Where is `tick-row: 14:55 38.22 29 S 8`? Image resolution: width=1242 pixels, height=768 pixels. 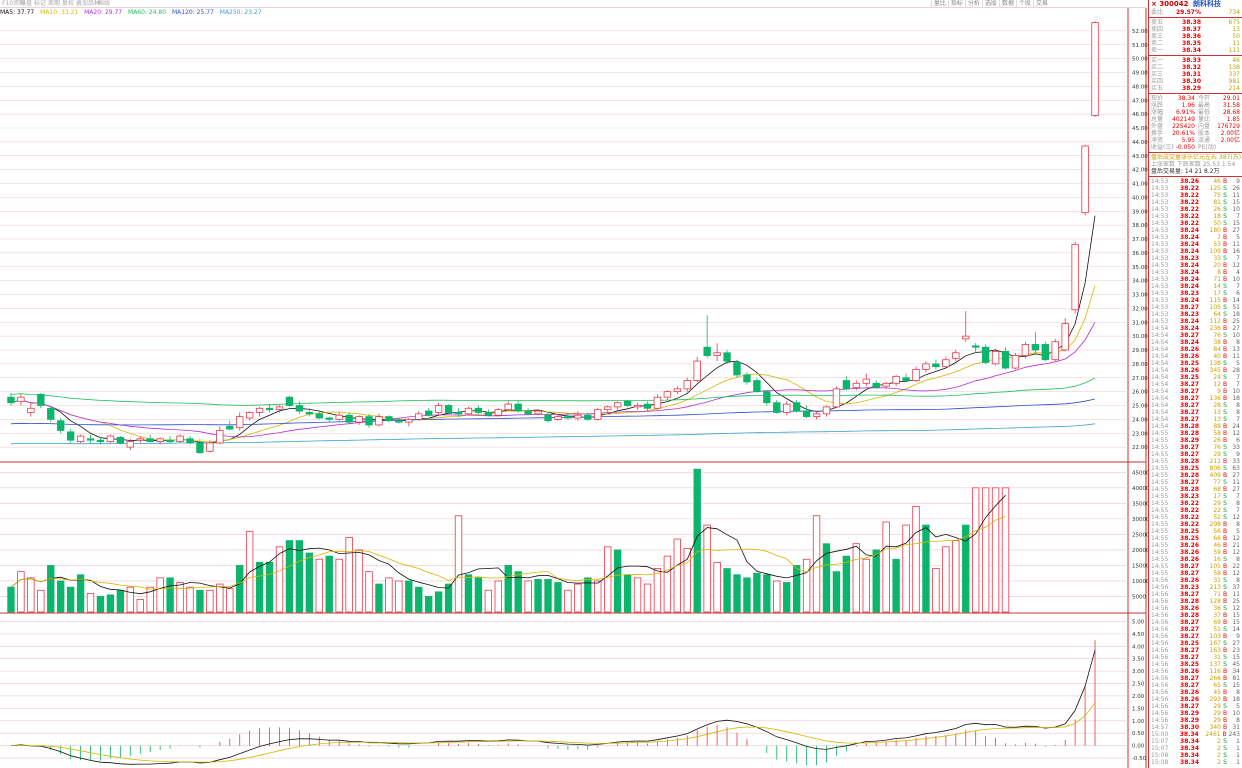 tick-row: 14:55 38.22 29 S 8 is located at coordinates (1195, 503).